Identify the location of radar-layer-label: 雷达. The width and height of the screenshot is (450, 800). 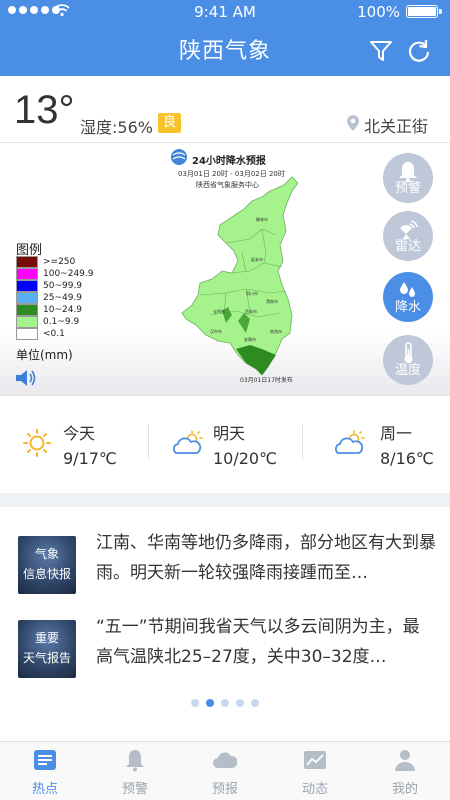
(407, 246).